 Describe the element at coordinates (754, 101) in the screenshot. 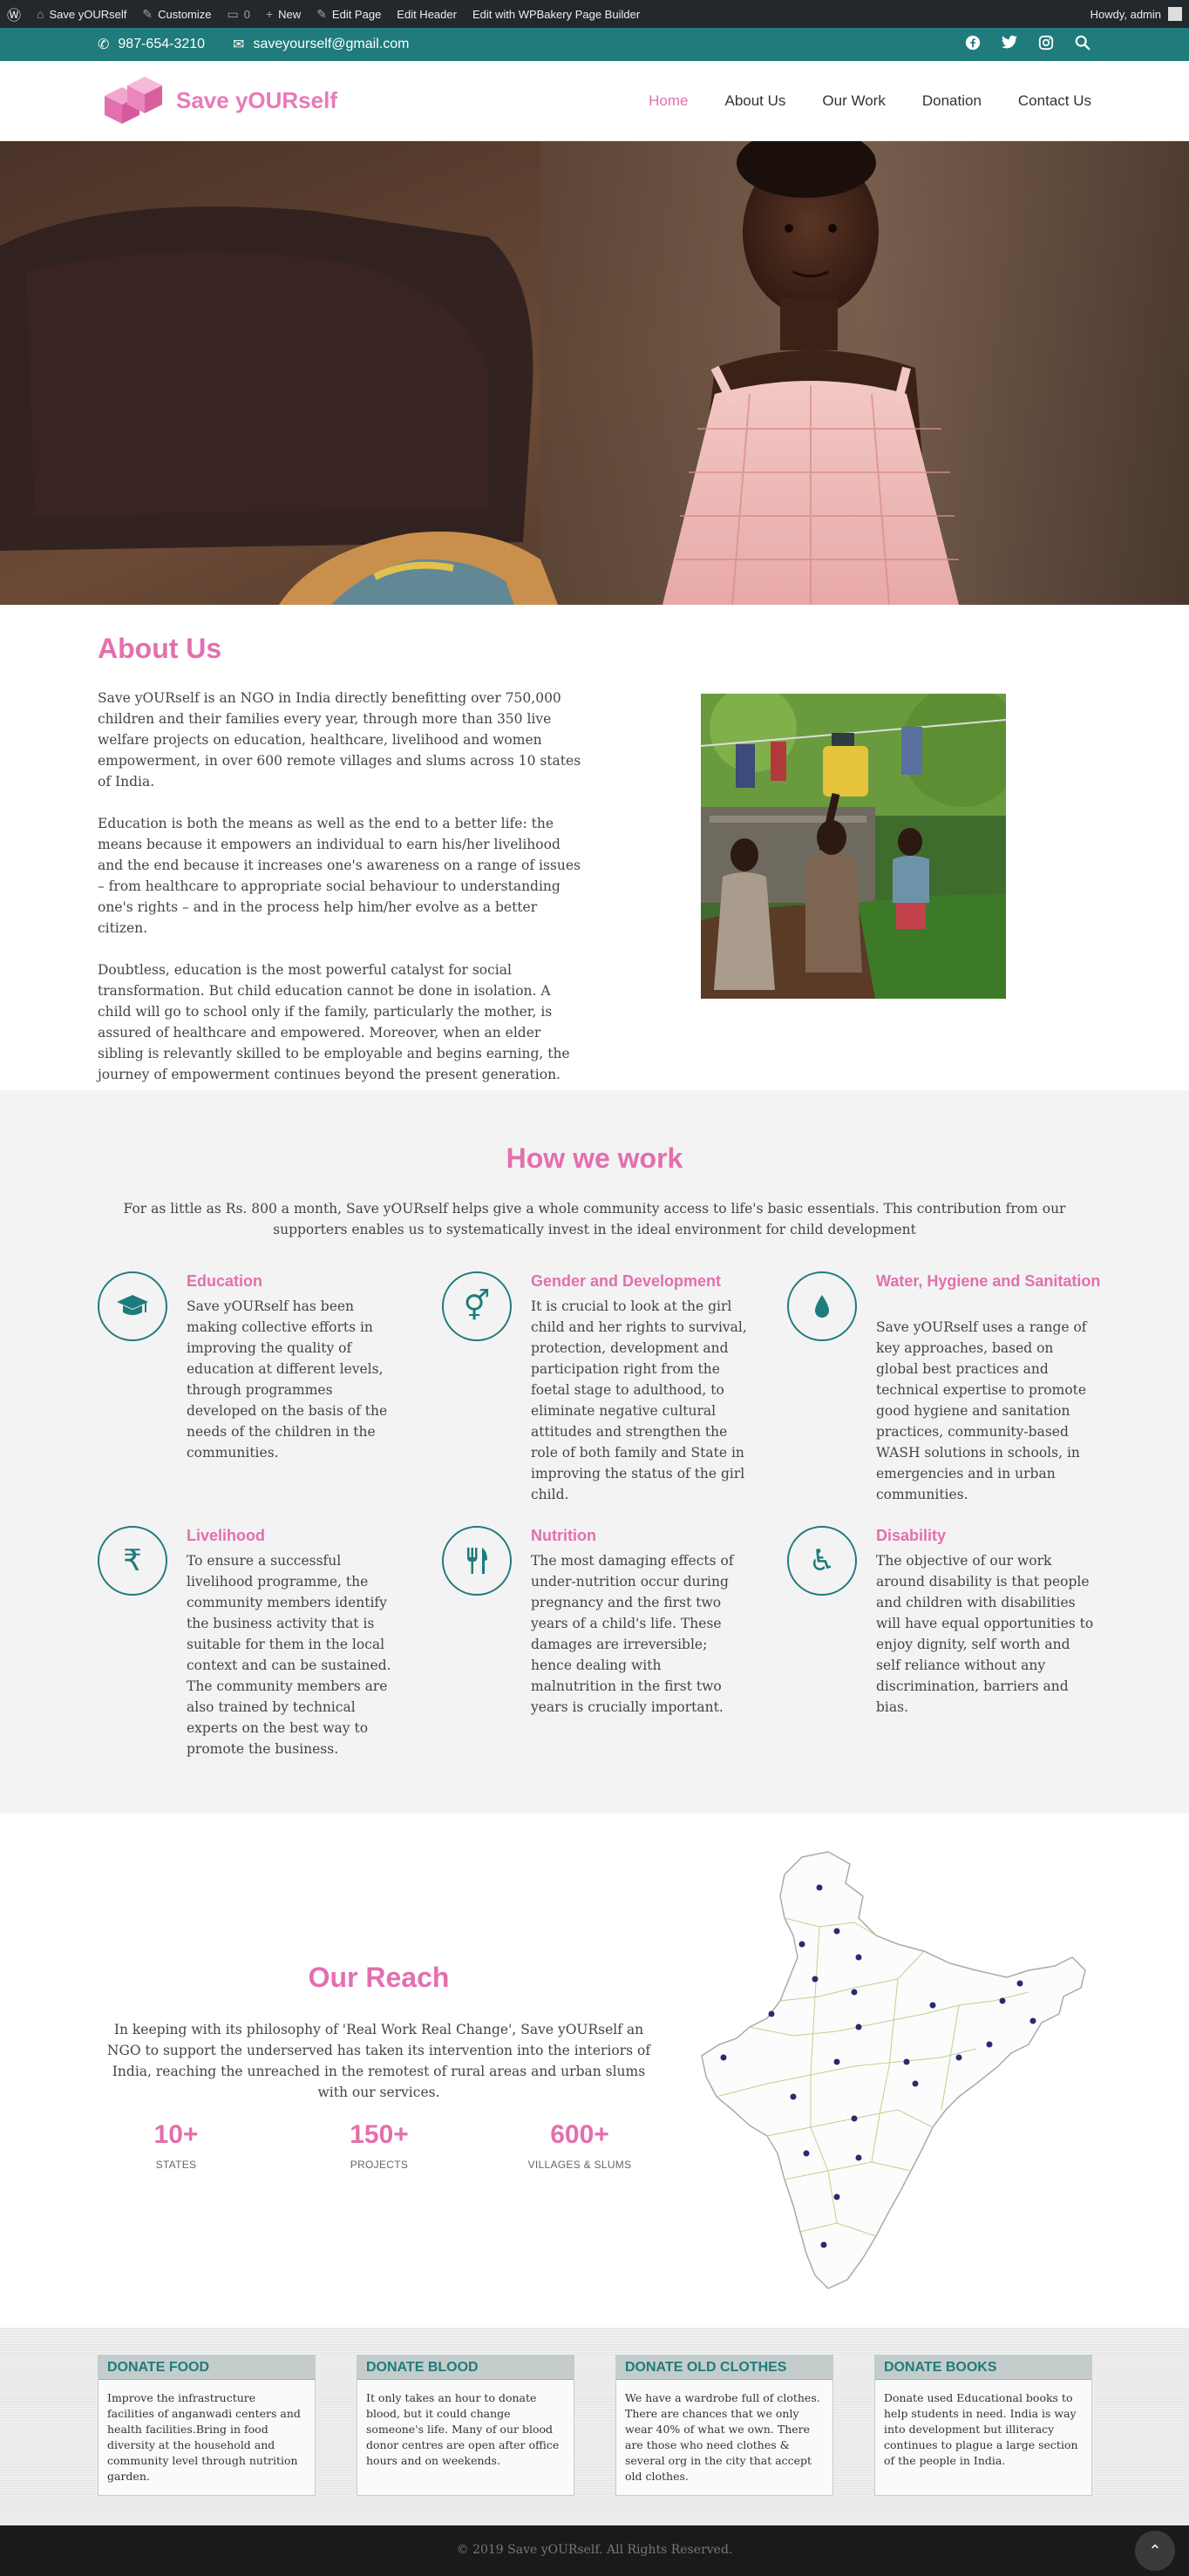

I see `nav-about-us: About Us` at that location.